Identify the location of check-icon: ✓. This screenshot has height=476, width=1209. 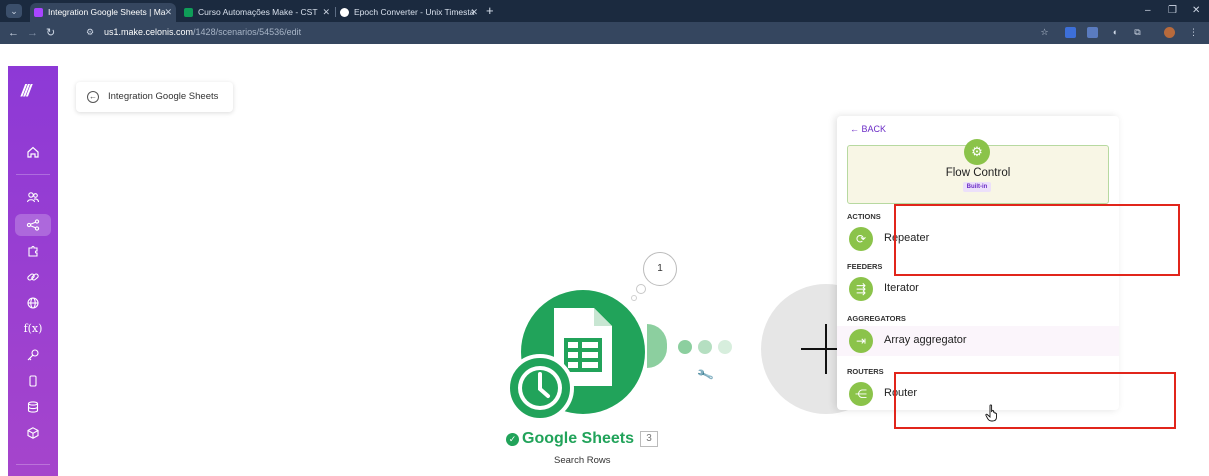
(512, 439).